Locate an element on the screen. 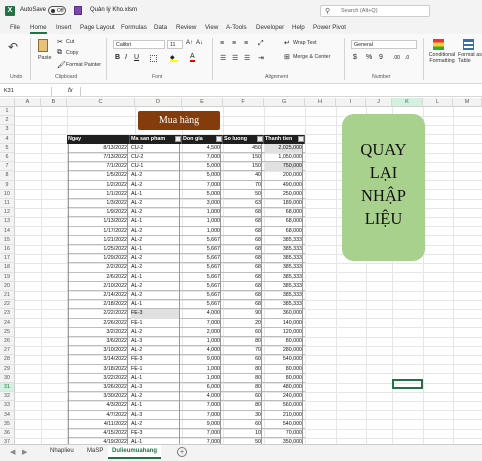  table-cell: 140,000 is located at coordinates (284, 323).